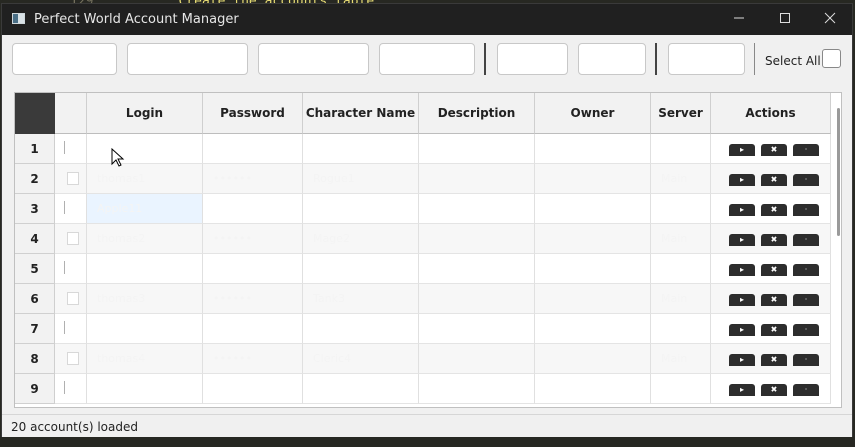 The height and width of the screenshot is (447, 855). What do you see at coordinates (145, 239) in the screenshot?
I see `cell-login: thomas2` at bounding box center [145, 239].